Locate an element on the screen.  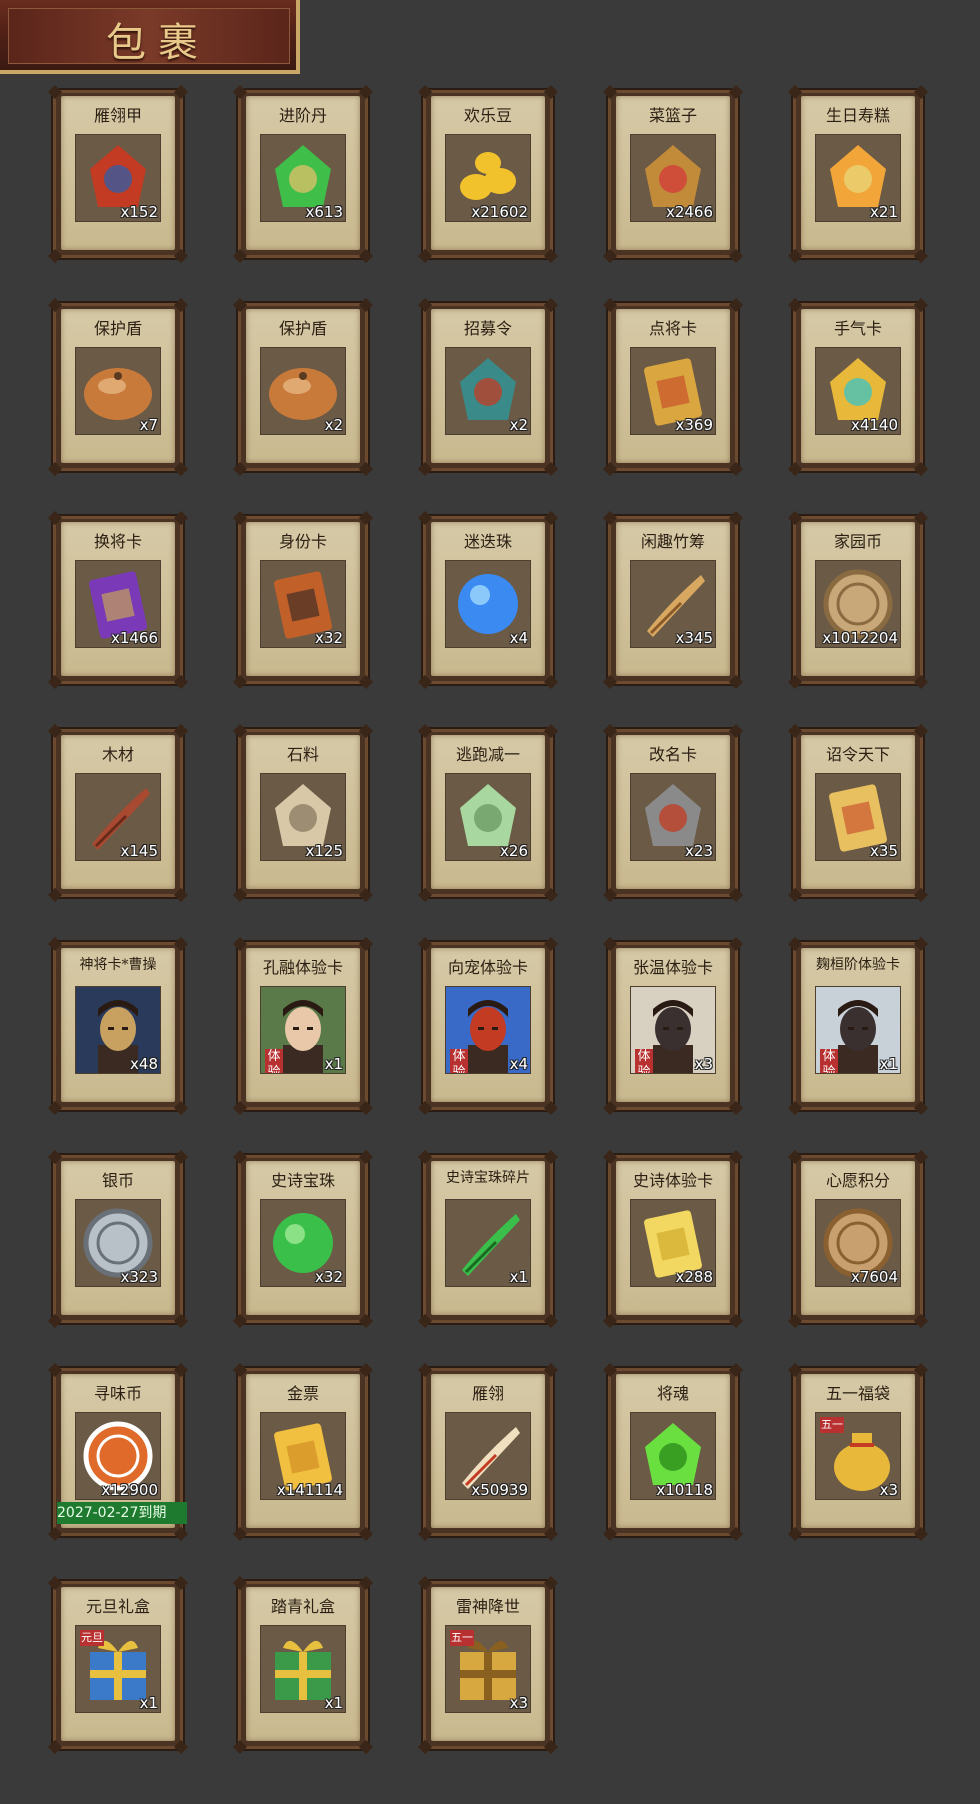
item-card-body: 向宠体验卡 体验 x4 is located at coordinates (488, 1025).